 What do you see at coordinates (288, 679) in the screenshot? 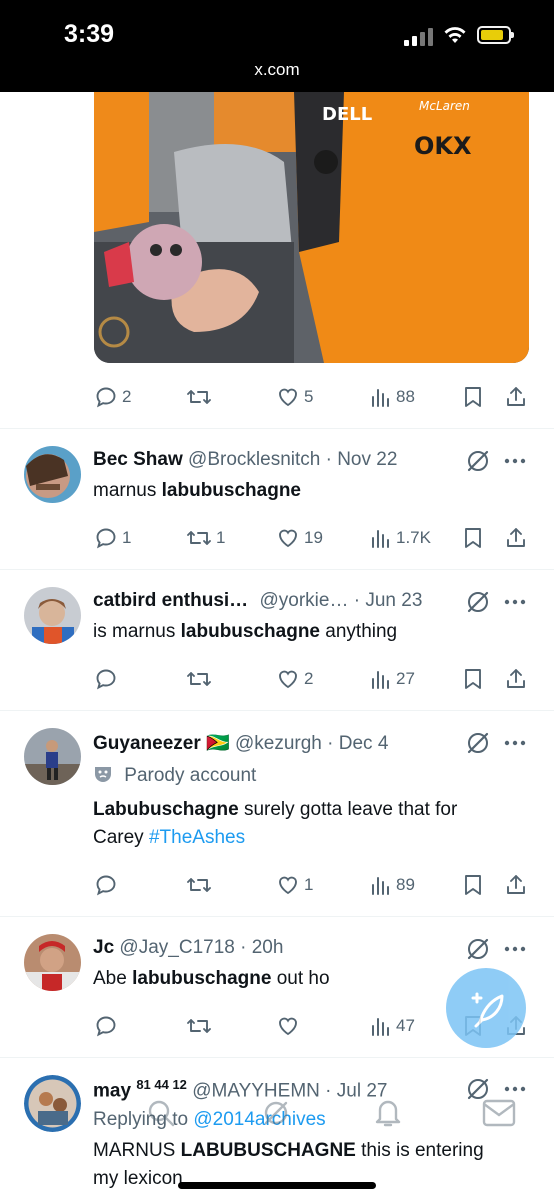
I see `heart-icon` at bounding box center [288, 679].